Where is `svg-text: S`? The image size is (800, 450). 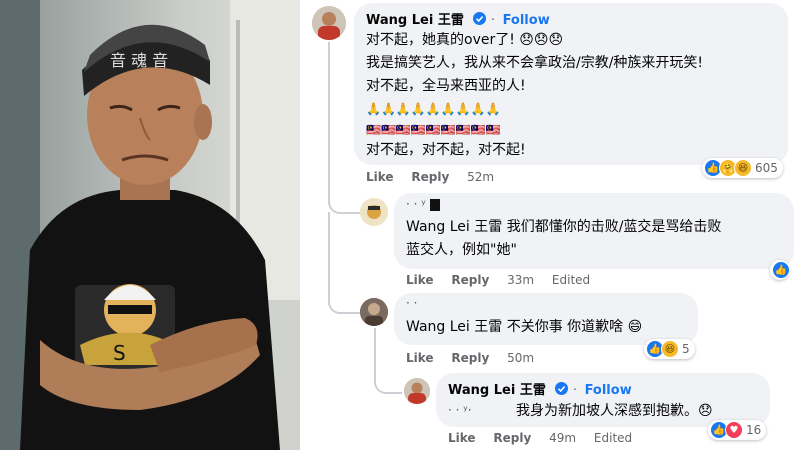 svg-text: S is located at coordinates (119, 353).